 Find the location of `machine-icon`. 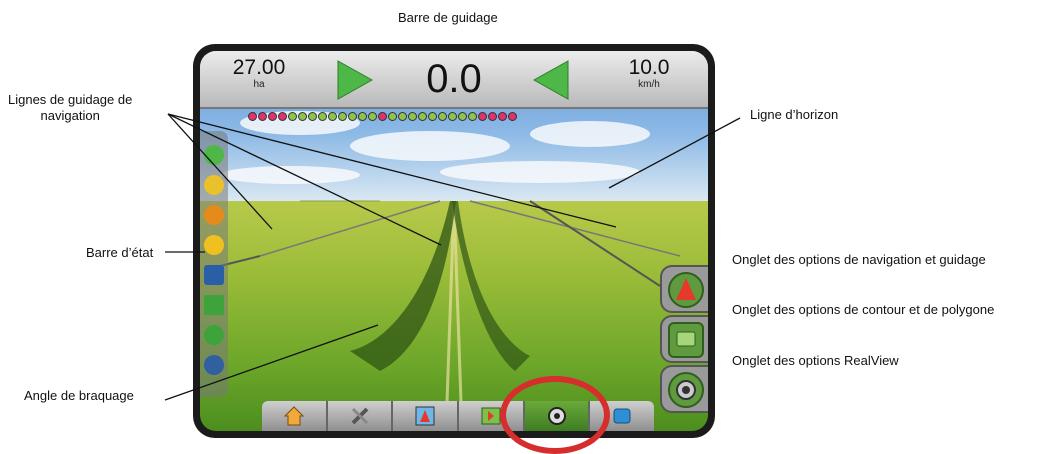

machine-icon is located at coordinates (214, 365).